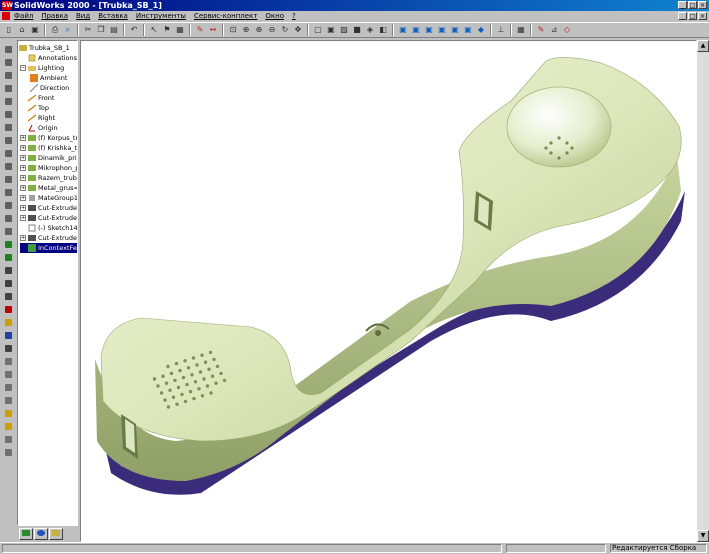 The image size is (709, 554). What do you see at coordinates (101, 30) in the screenshot?
I see `copy-icon: ❐` at bounding box center [101, 30].